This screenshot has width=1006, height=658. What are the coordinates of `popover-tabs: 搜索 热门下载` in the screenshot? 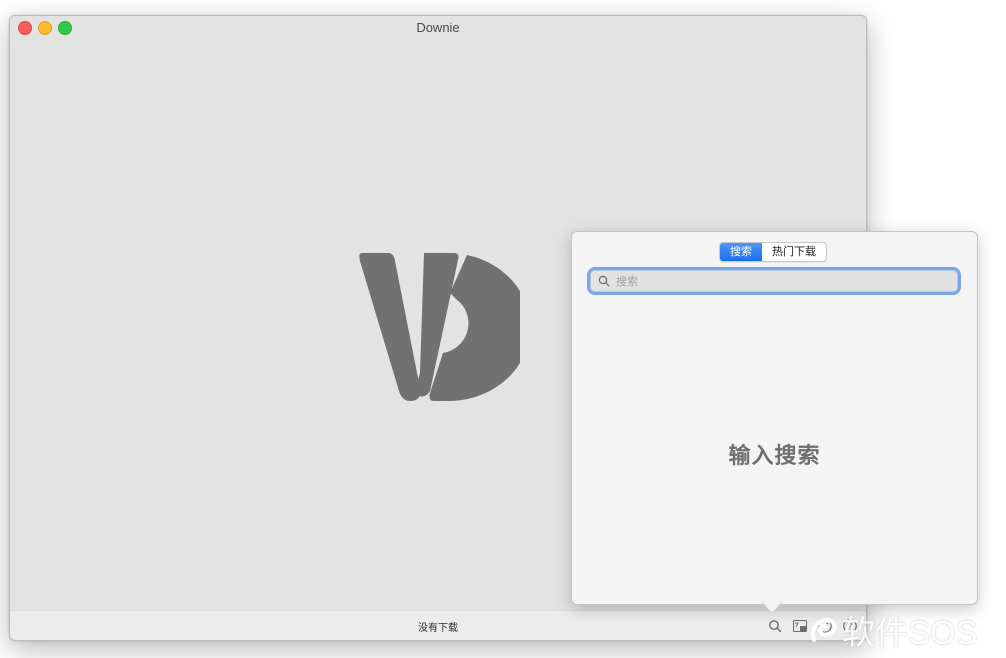 It's located at (773, 252).